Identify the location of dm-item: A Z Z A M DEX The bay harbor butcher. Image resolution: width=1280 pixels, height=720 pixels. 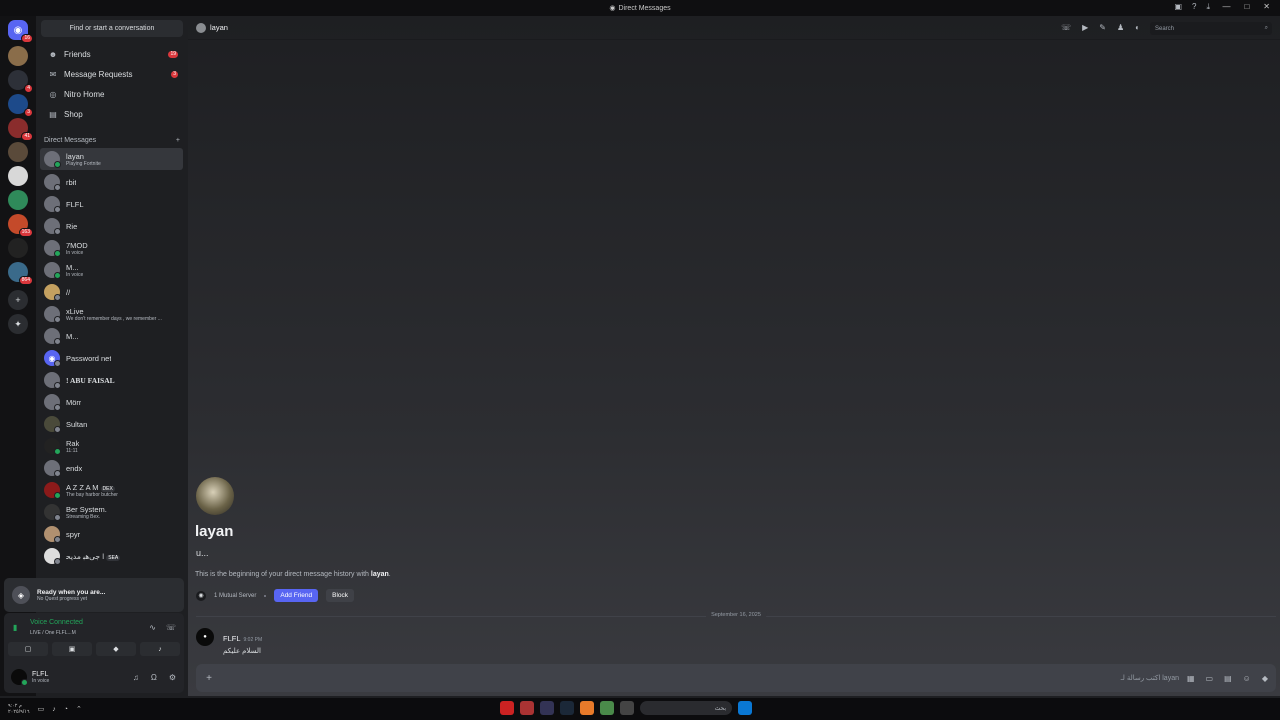
(111, 490).